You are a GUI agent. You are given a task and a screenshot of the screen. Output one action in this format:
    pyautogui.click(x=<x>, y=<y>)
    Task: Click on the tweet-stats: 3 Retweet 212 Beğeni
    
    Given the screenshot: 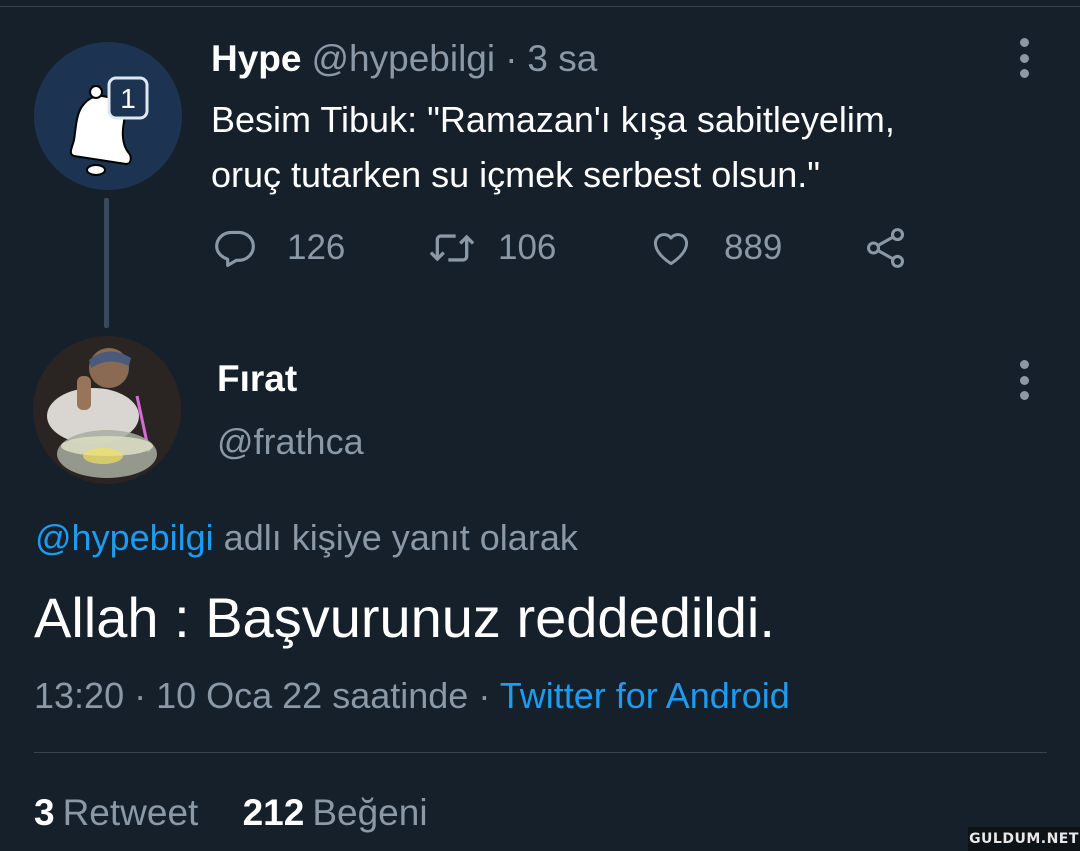 What is the action you would take?
    pyautogui.click(x=231, y=813)
    